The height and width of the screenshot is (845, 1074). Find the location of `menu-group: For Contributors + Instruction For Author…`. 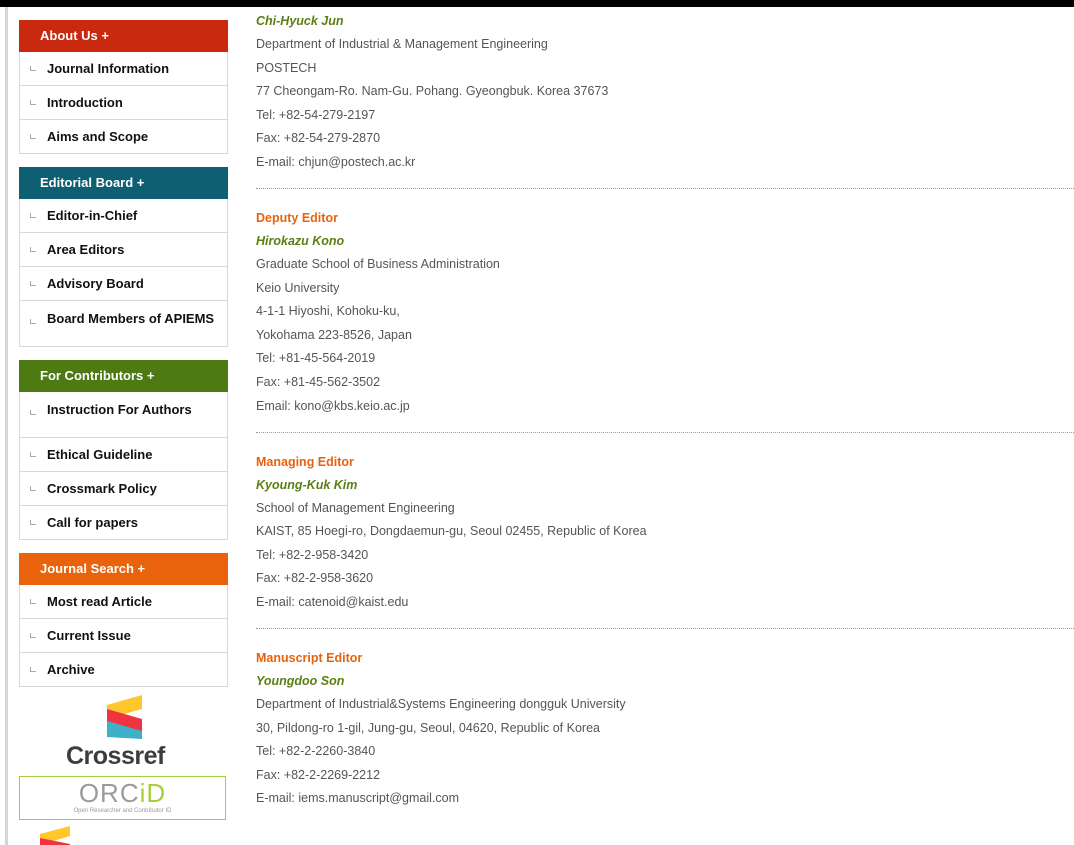

menu-group: For Contributors + Instruction For Author… is located at coordinates (123, 450).